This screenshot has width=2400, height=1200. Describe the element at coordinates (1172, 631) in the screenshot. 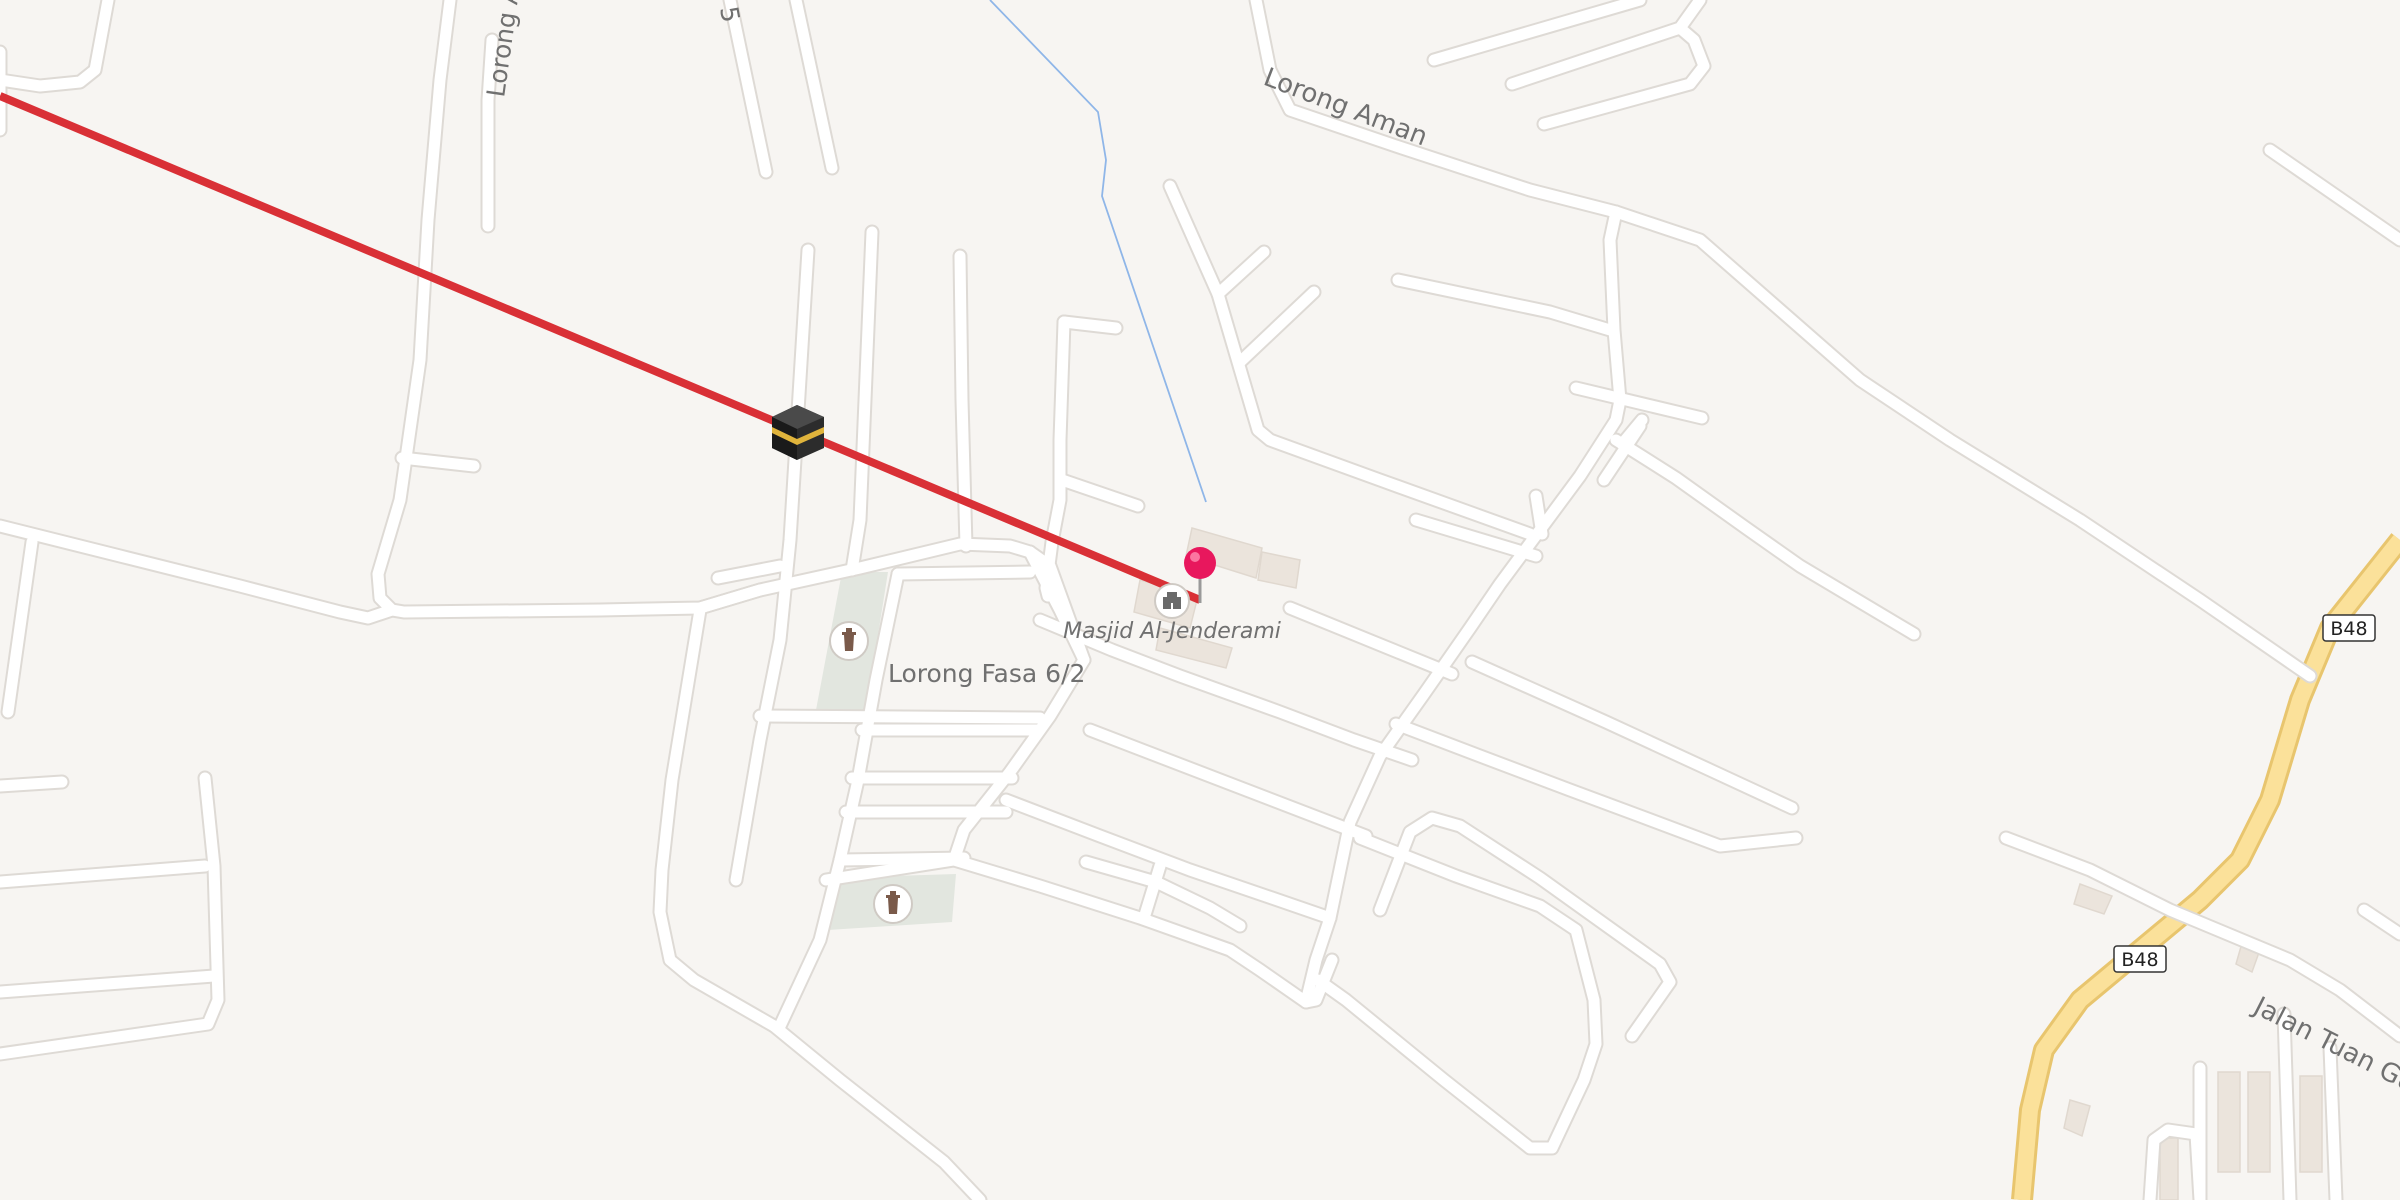

I see `poi-label-mosque: Masjid Al-Jenderami` at that location.